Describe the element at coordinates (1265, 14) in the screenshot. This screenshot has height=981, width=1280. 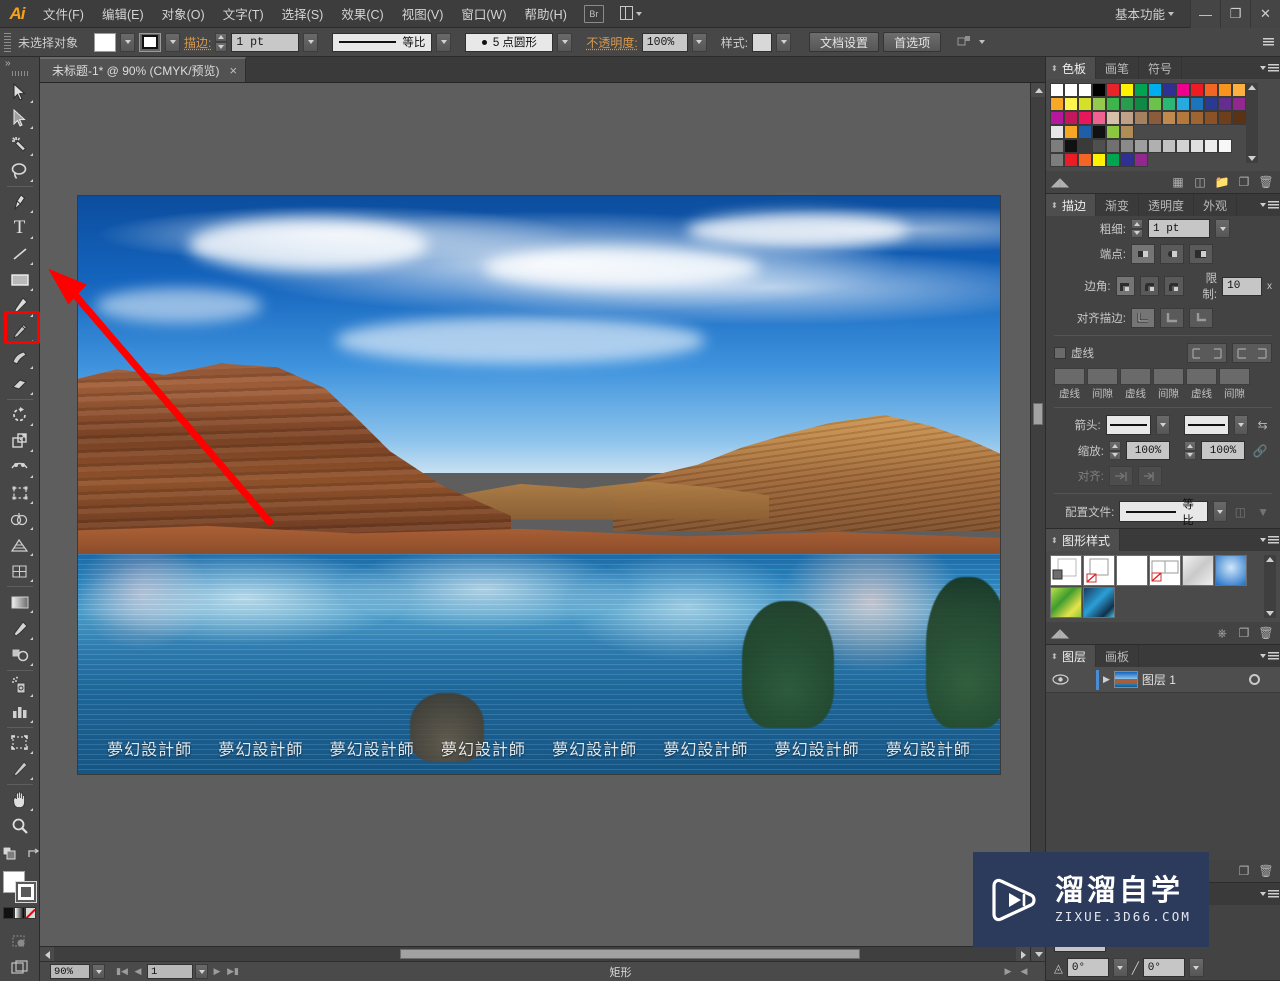
I see `close-button: ✕` at that location.